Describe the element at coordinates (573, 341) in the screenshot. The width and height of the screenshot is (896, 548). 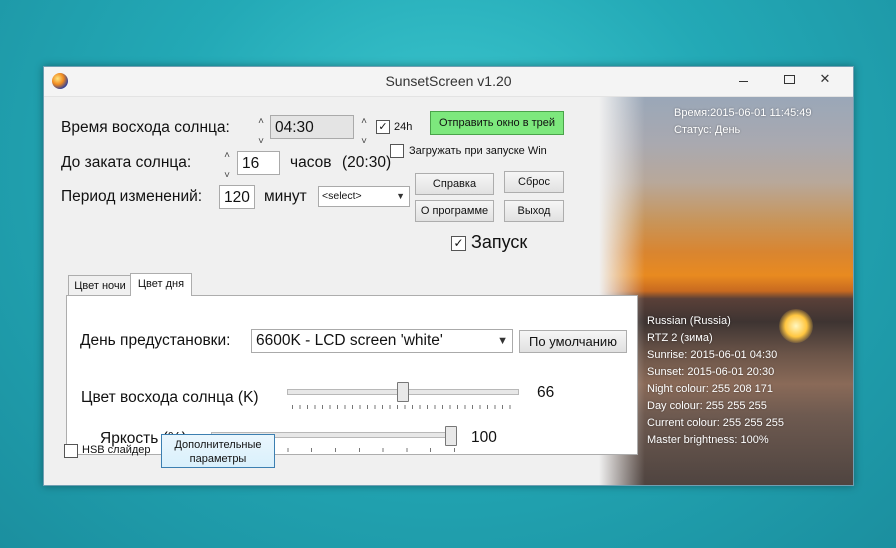
I see `default-button: По умолчанию` at that location.